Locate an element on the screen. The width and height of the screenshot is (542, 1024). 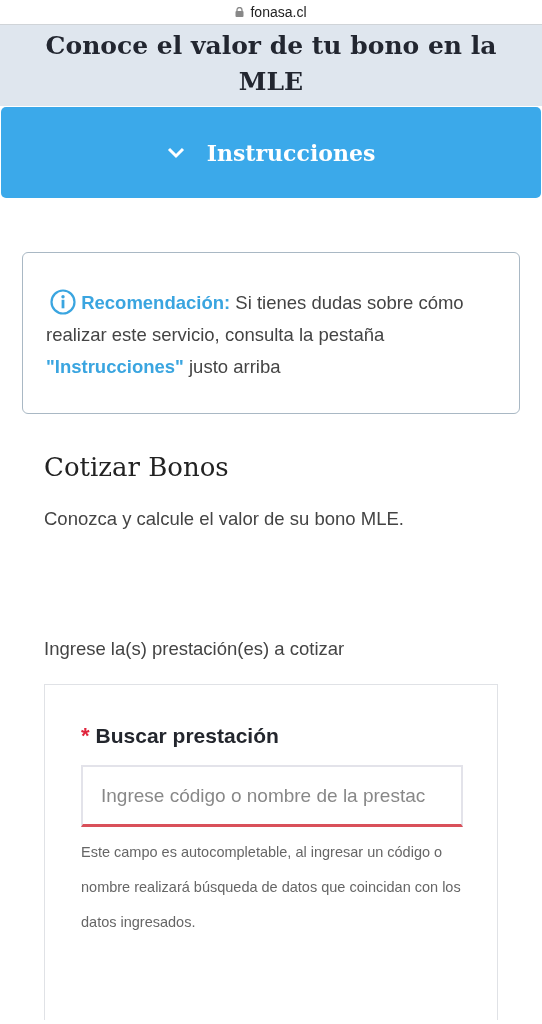
help-text: Este campo es autocompletable, al ingresar un código o nombre realizará búsqueda de datos que coincidan con los datos ingresados. is located at coordinates (271, 887).